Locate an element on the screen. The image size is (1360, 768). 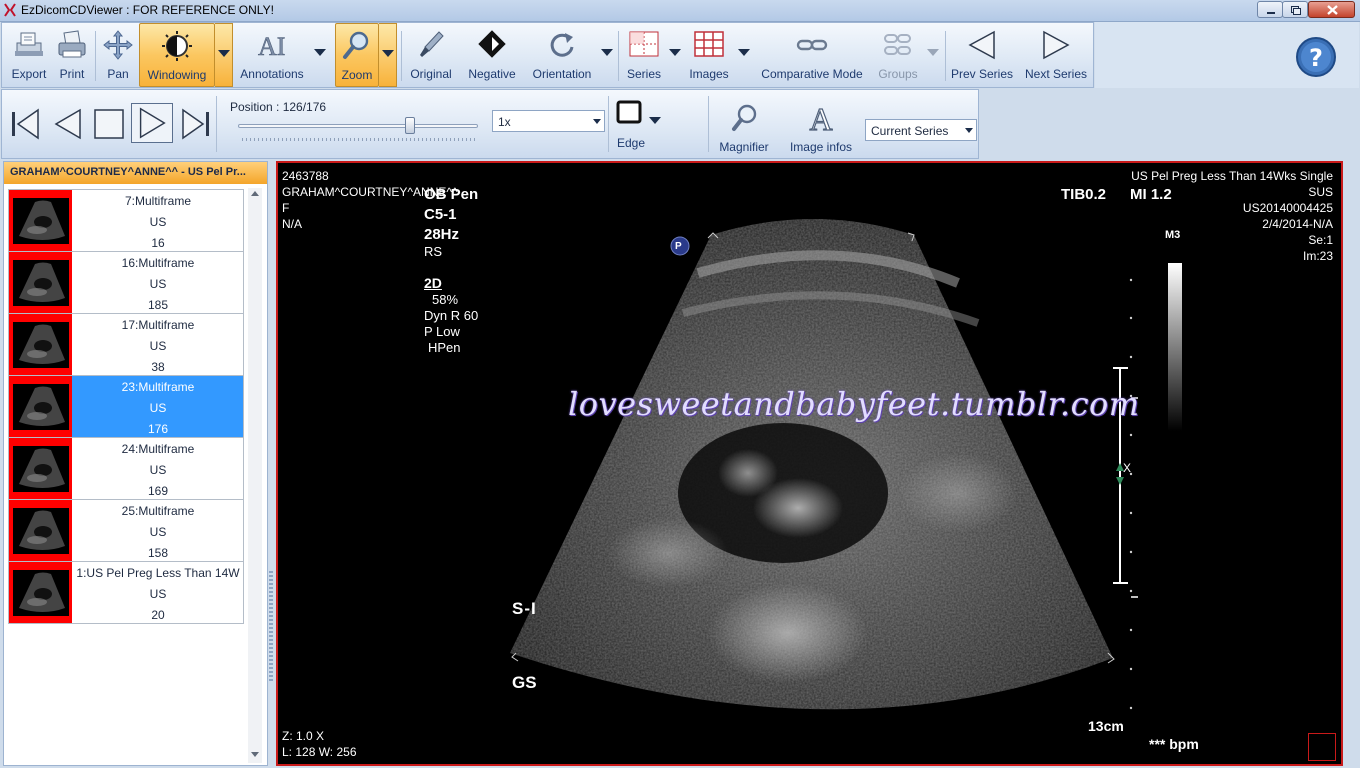
stop-icon is located at coordinates (109, 124).